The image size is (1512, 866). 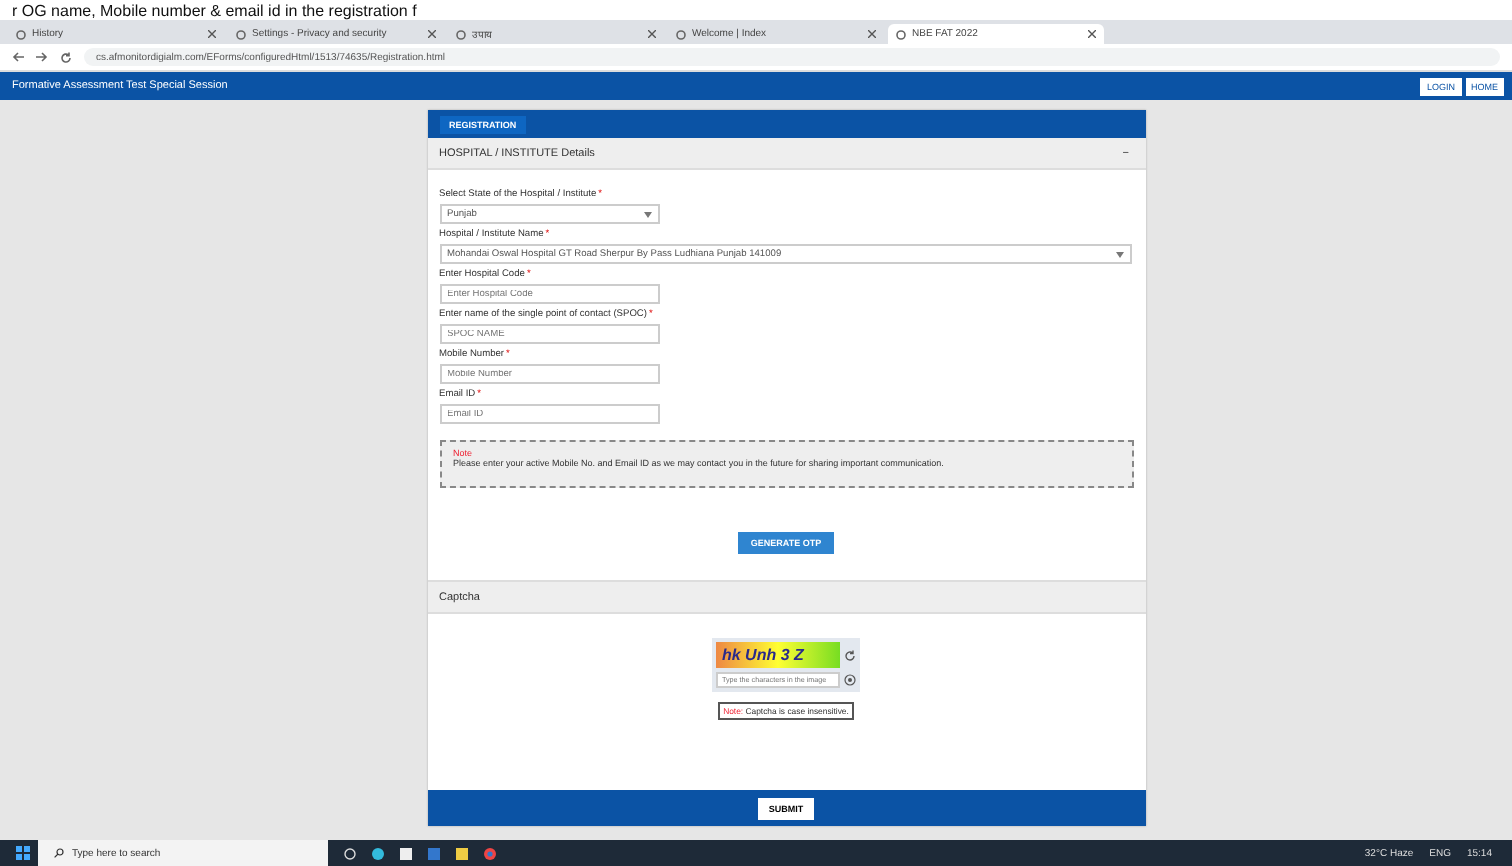 What do you see at coordinates (214, 10) in the screenshot?
I see `caption-text: r OG name, Mobile number & email id in the registration f` at bounding box center [214, 10].